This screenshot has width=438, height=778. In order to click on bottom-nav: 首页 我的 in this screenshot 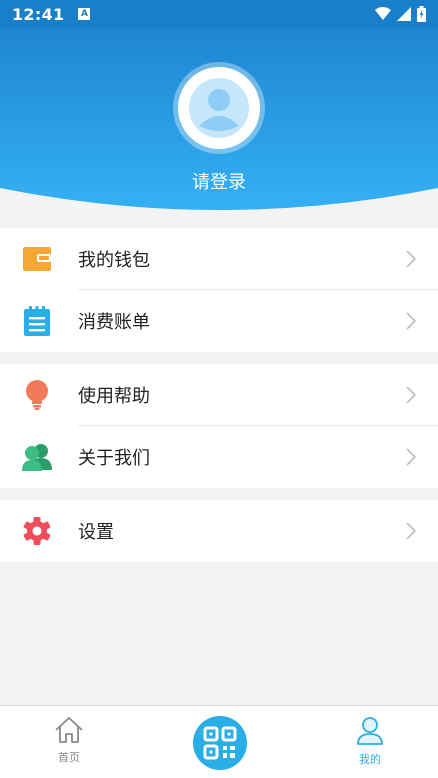, I will do `click(219, 741)`.